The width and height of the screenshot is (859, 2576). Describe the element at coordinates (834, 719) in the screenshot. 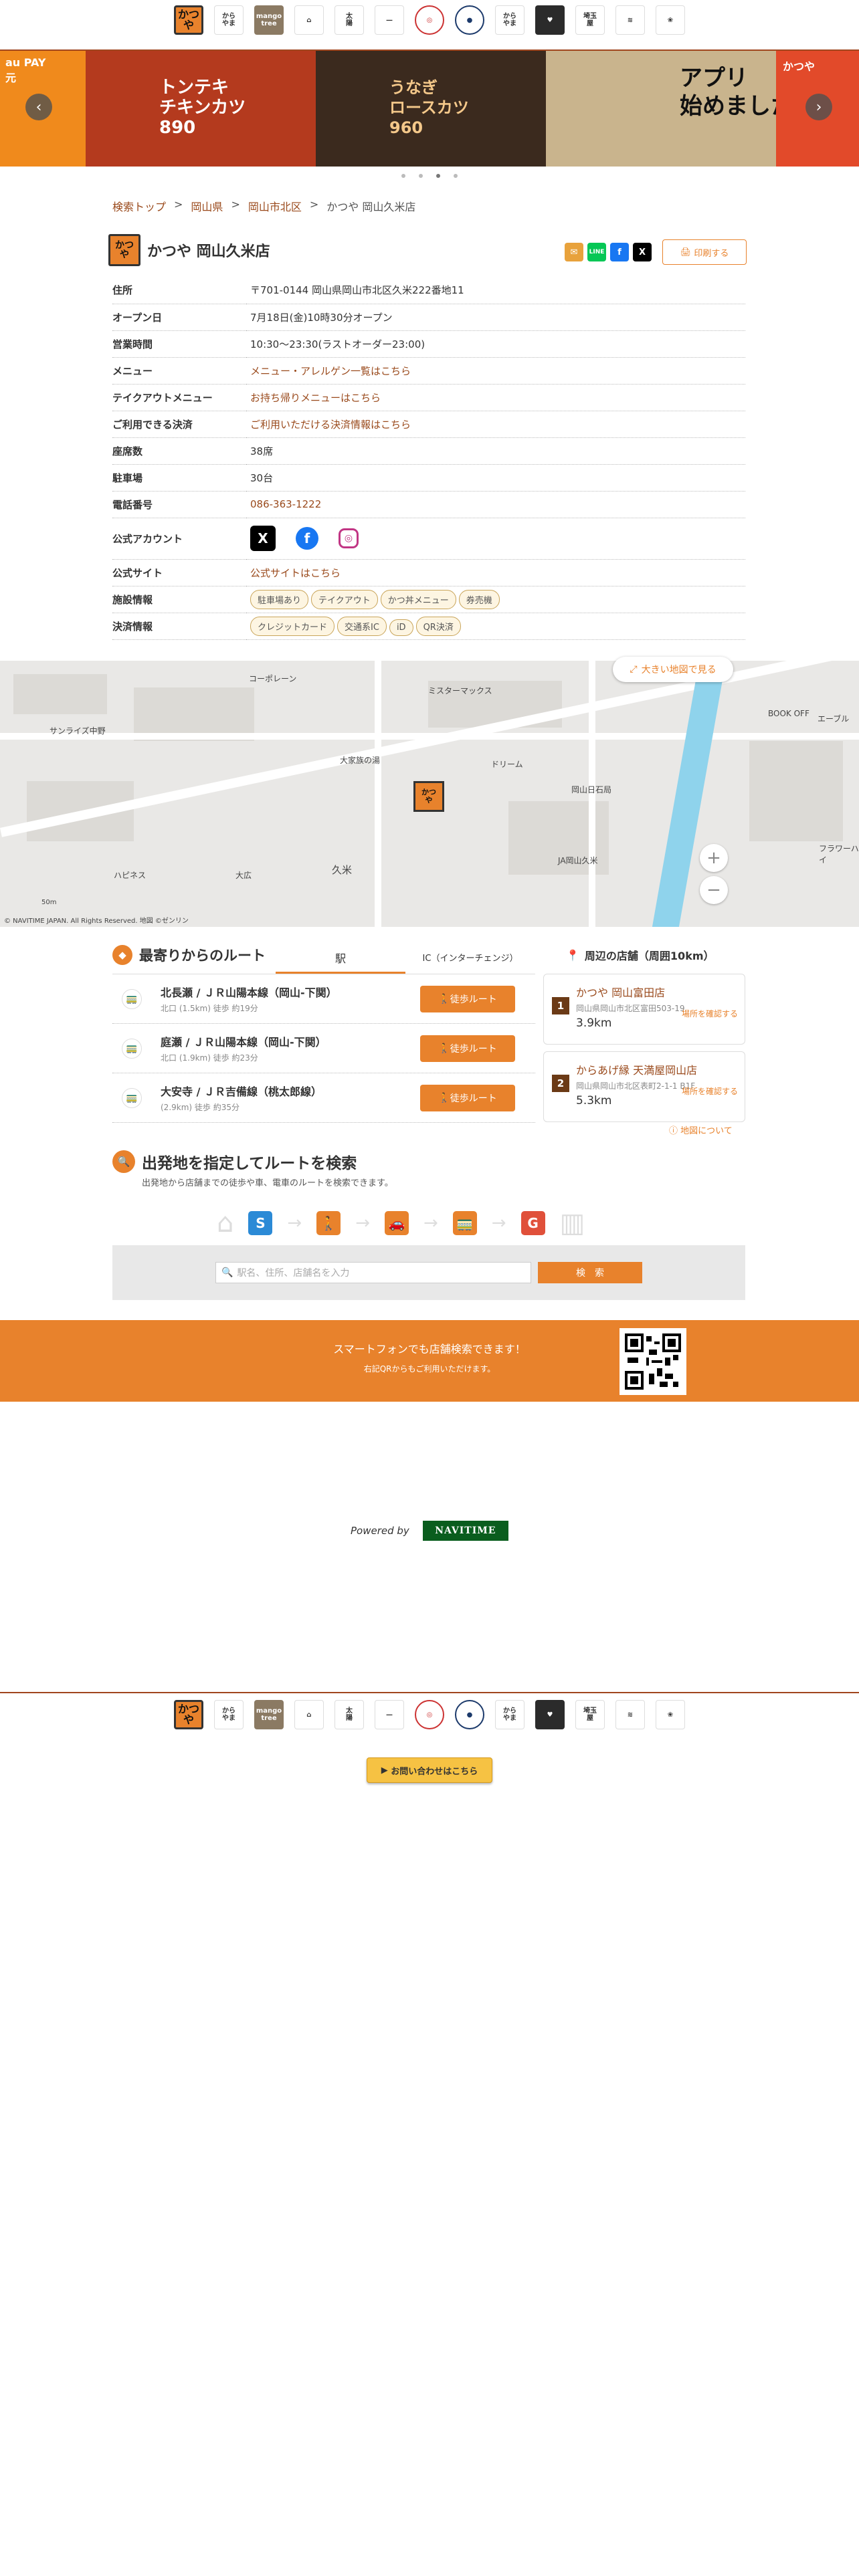

I see `map-label: エーブル` at that location.